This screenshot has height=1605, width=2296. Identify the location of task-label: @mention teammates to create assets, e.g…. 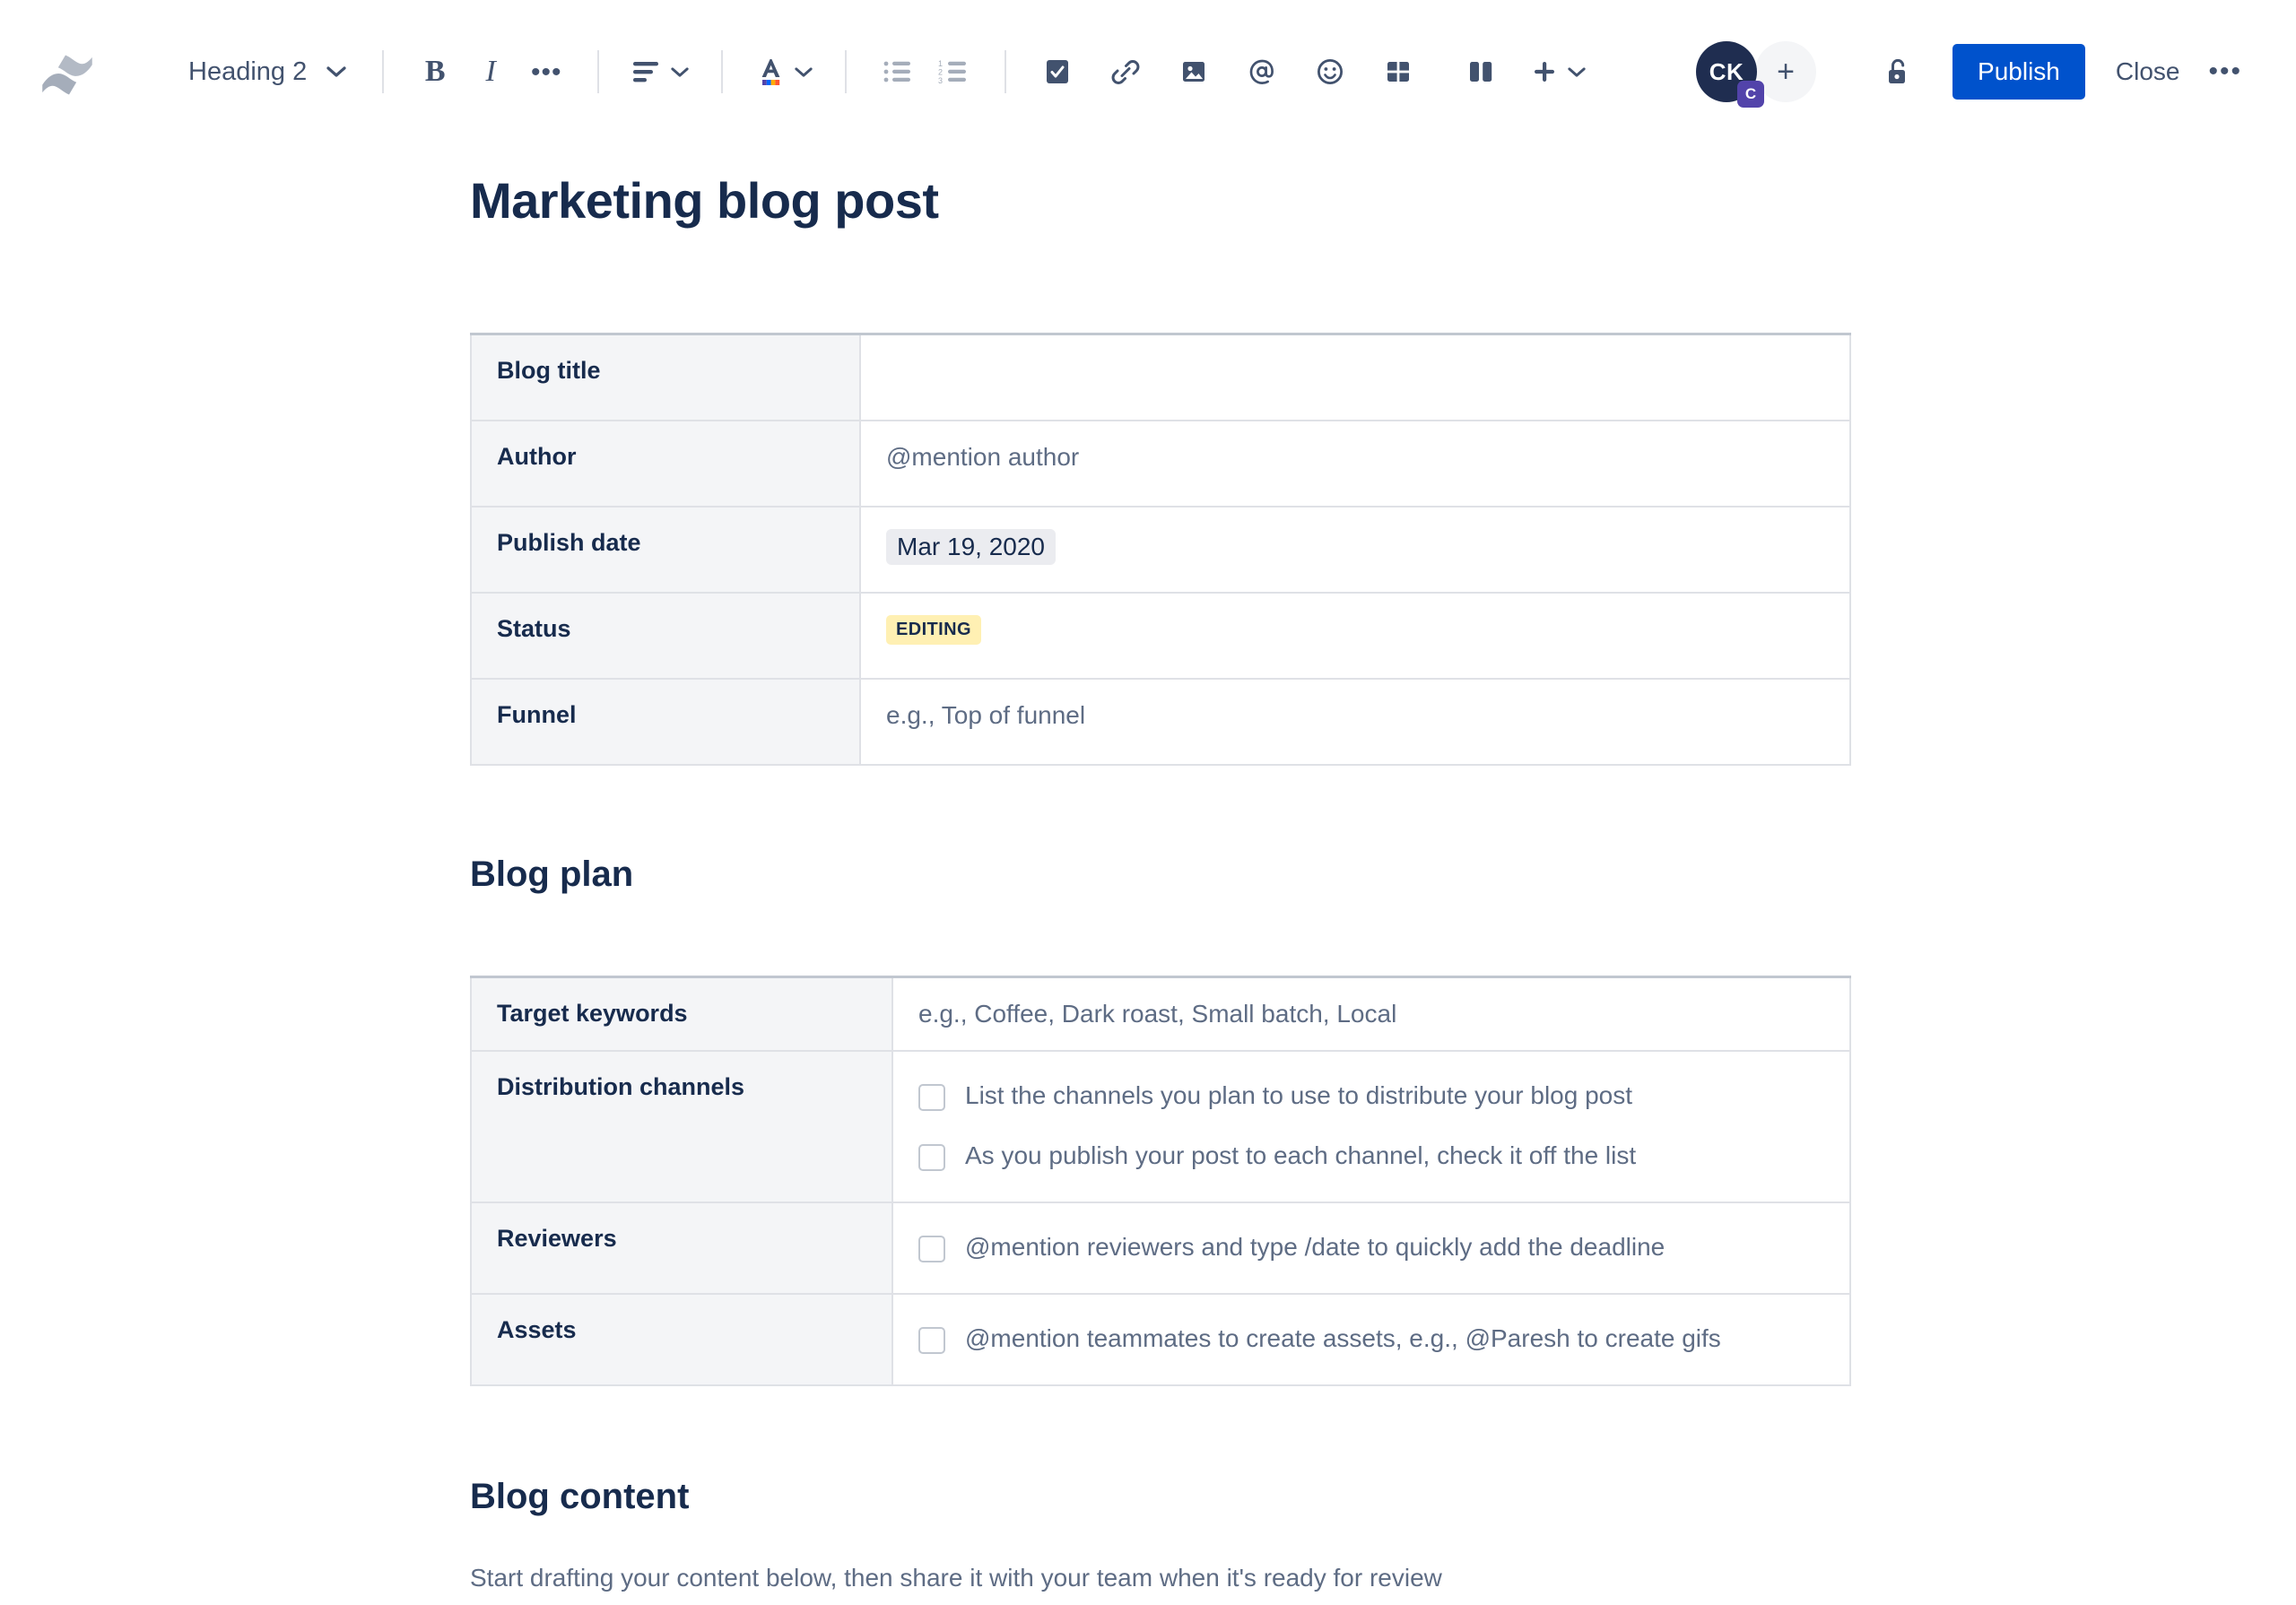
(1343, 1339).